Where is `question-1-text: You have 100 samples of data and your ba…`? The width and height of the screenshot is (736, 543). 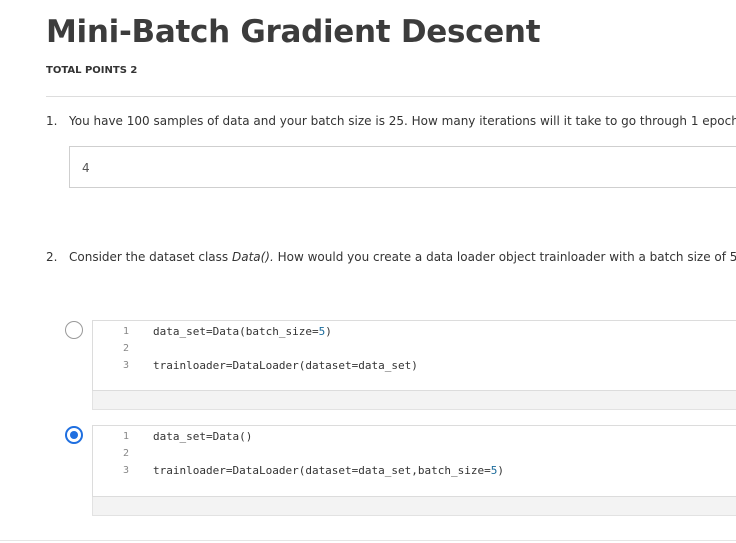 question-1-text: You have 100 samples of data and your ba… is located at coordinates (402, 121).